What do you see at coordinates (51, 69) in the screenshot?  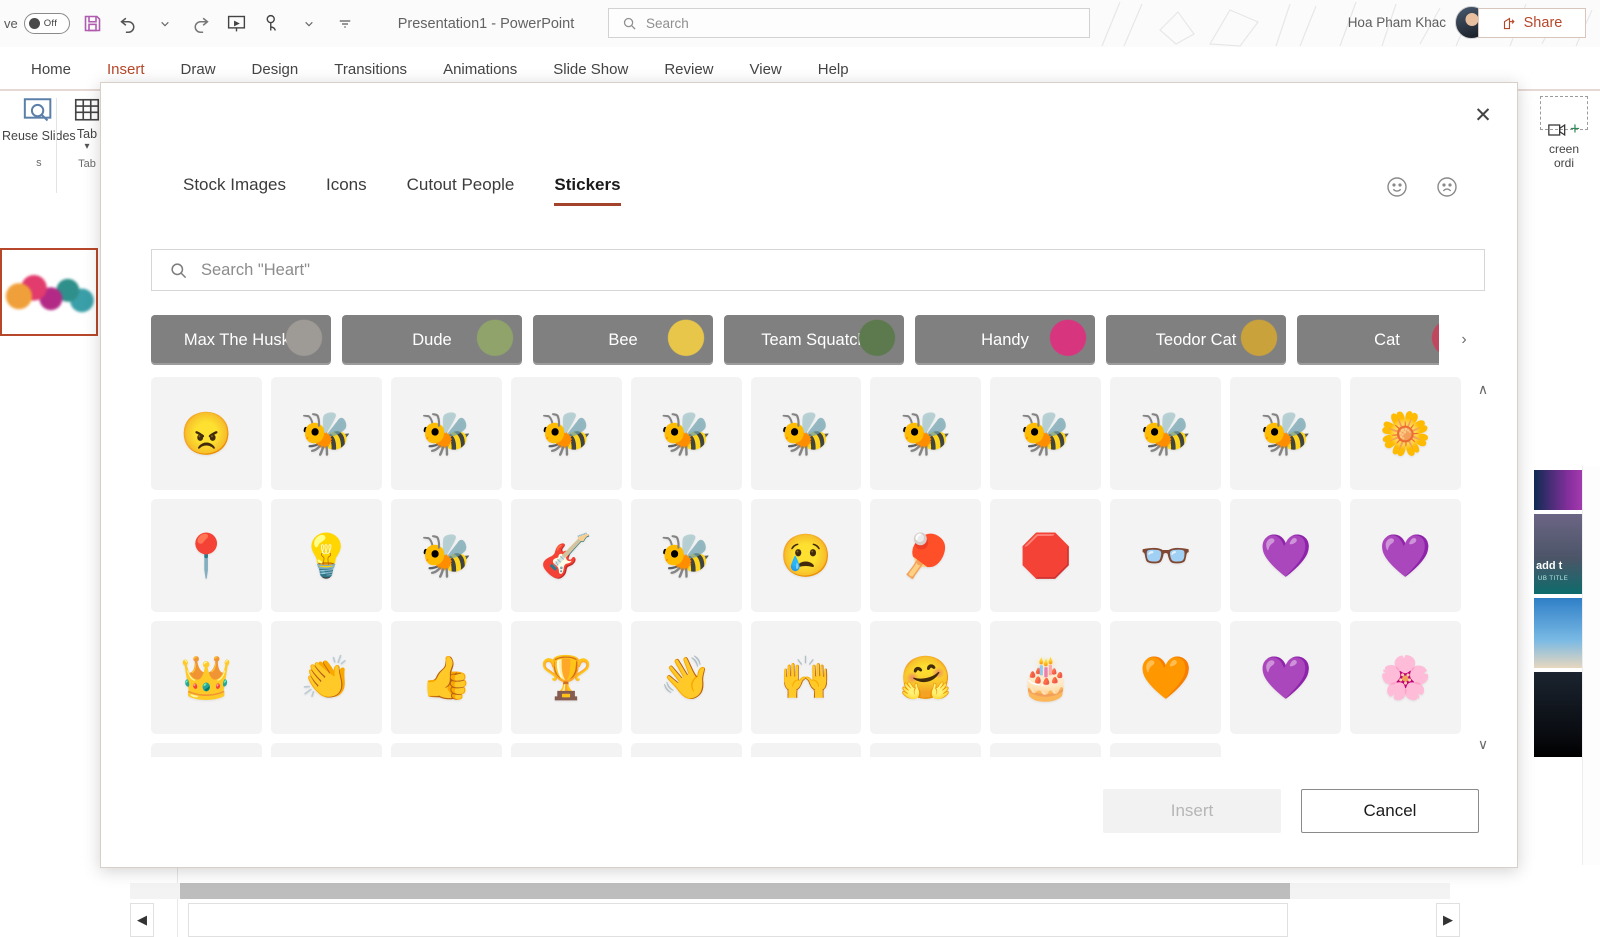 I see `ribbon-tab-home: Home` at bounding box center [51, 69].